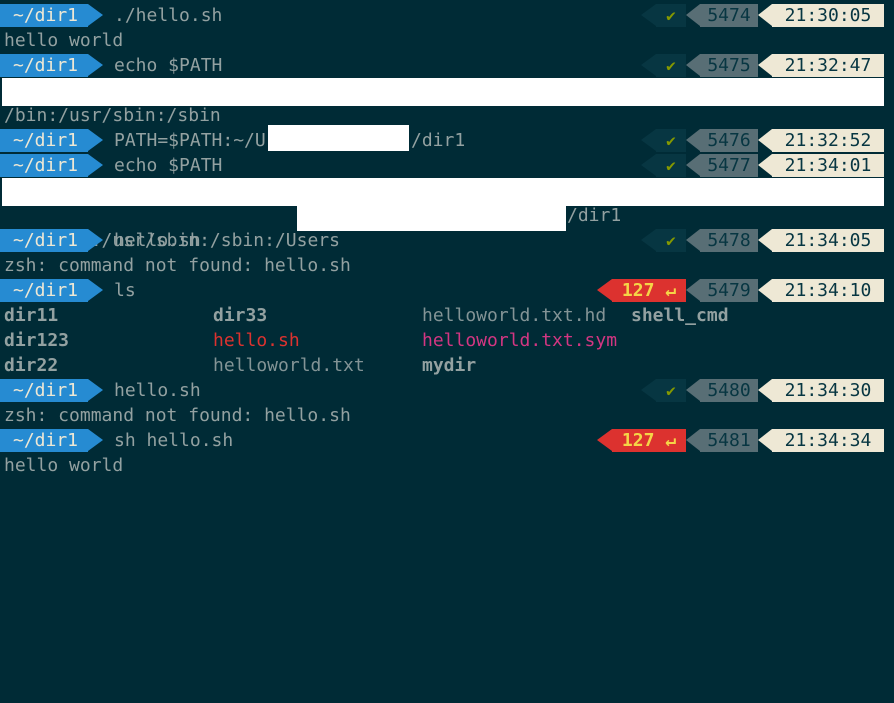 This screenshot has height=703, width=894. Describe the element at coordinates (729, 390) in the screenshot. I see `history-number: 5480` at that location.